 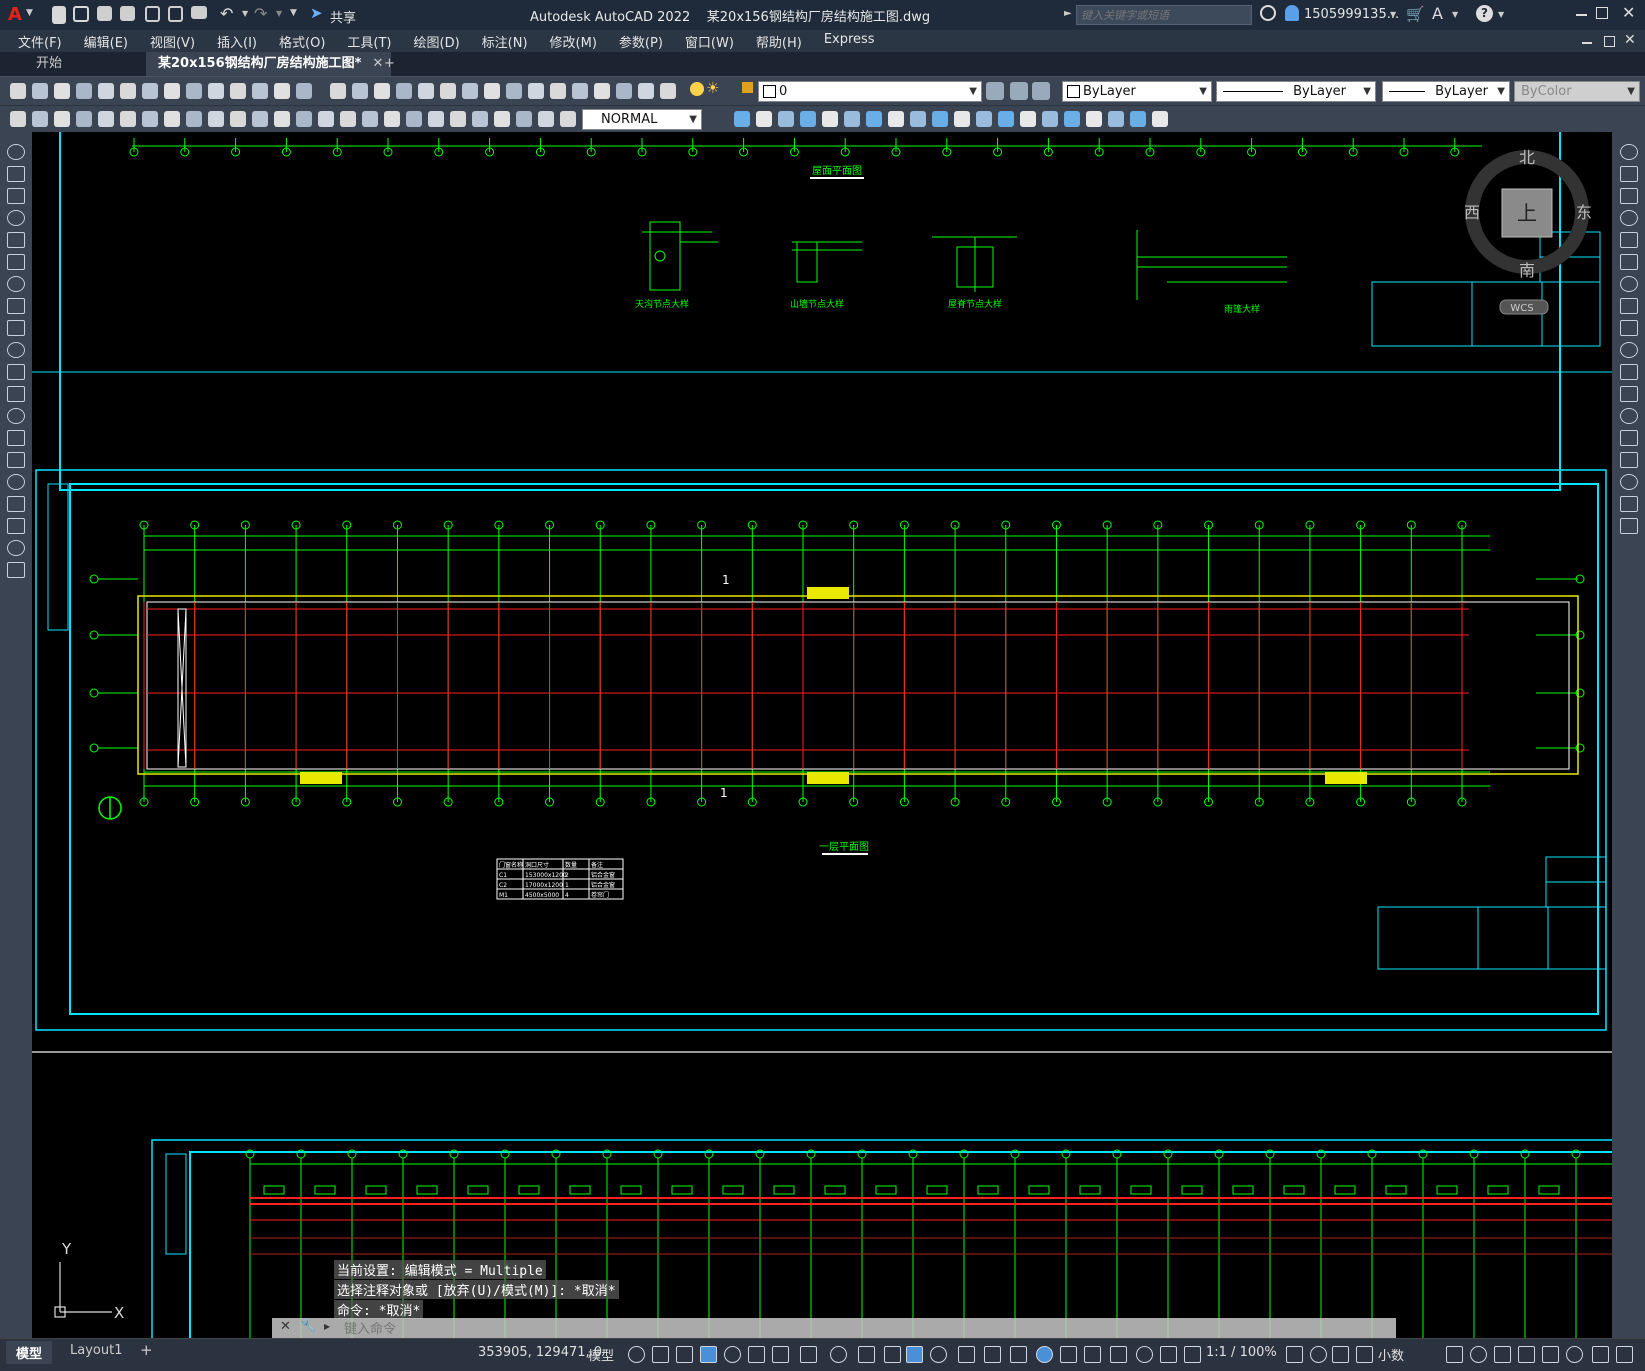 I want to click on draw-tool-3-icon, so click(x=16, y=218).